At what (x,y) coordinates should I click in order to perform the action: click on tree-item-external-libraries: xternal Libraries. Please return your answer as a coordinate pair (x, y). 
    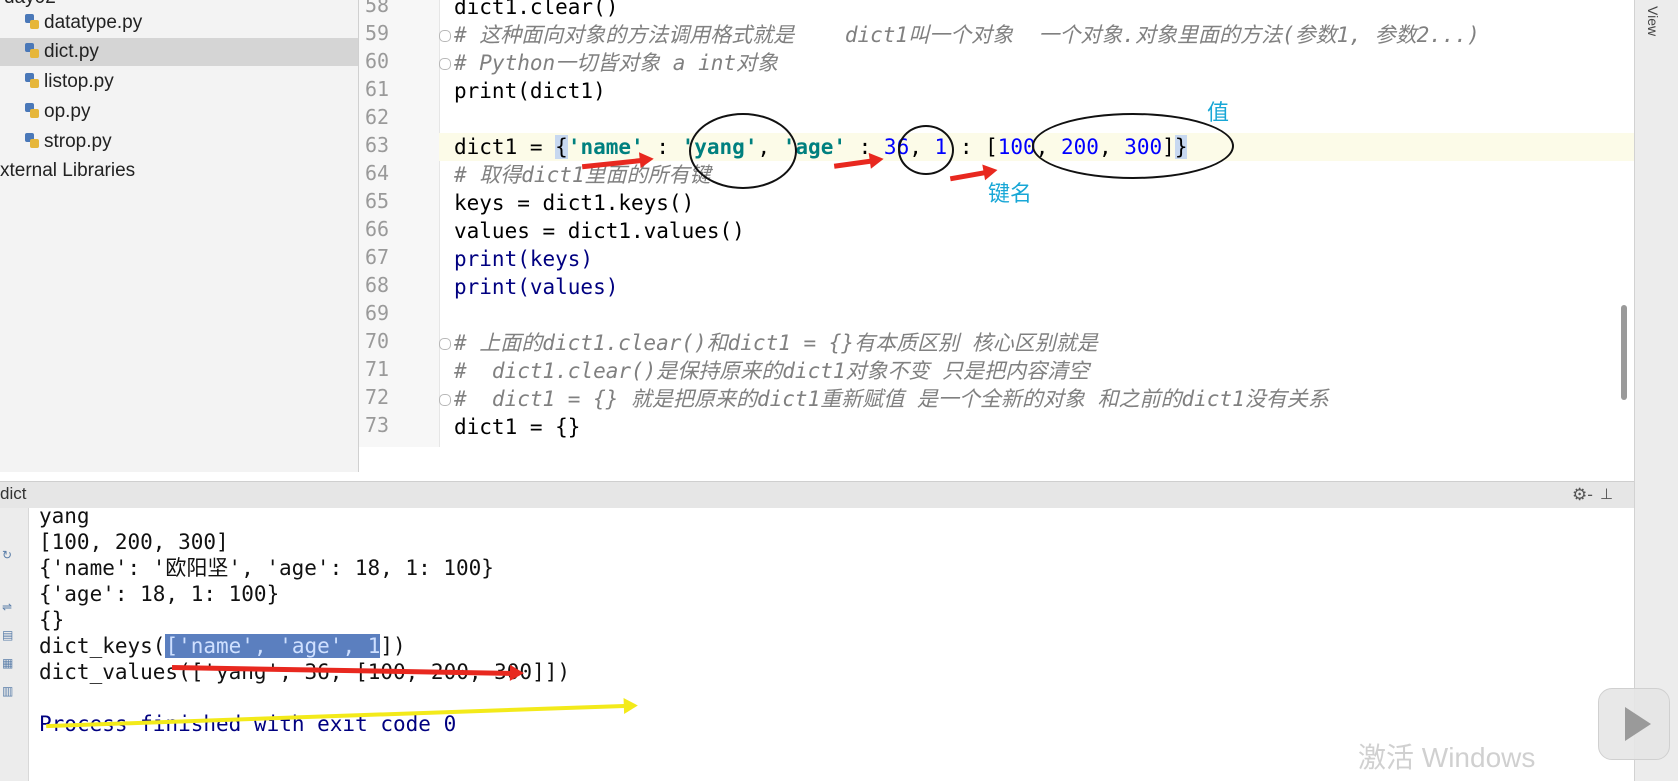
    Looking at the image, I should click on (67, 171).